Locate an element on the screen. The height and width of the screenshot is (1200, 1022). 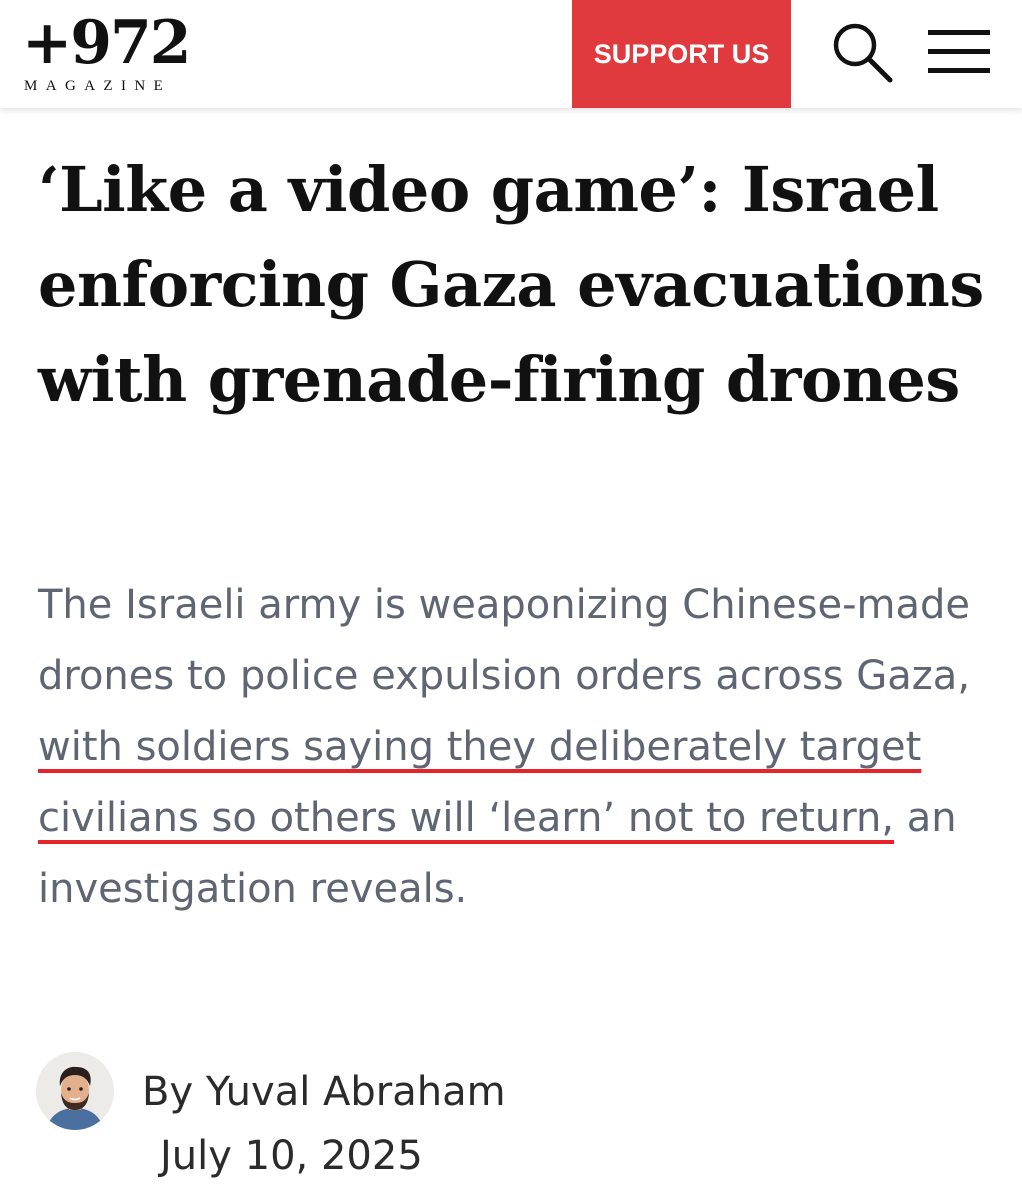
author-avatar is located at coordinates (75, 1091).